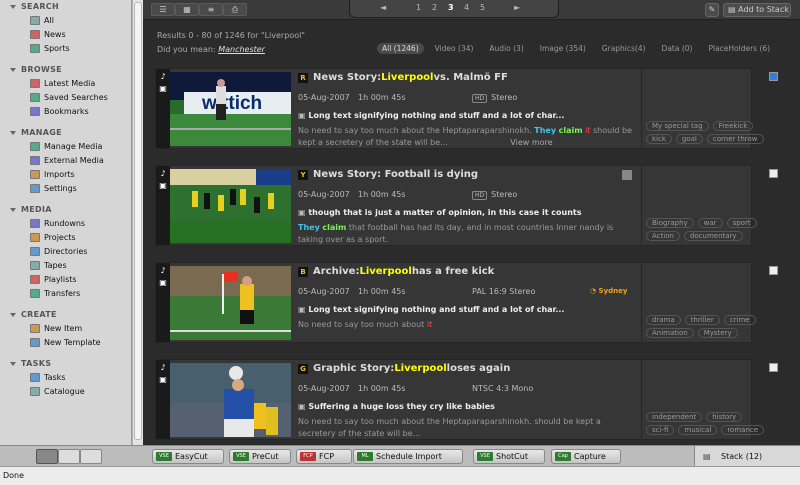 The height and width of the screenshot is (485, 800). Describe the element at coordinates (674, 417) in the screenshot. I see `tag: independent` at that location.